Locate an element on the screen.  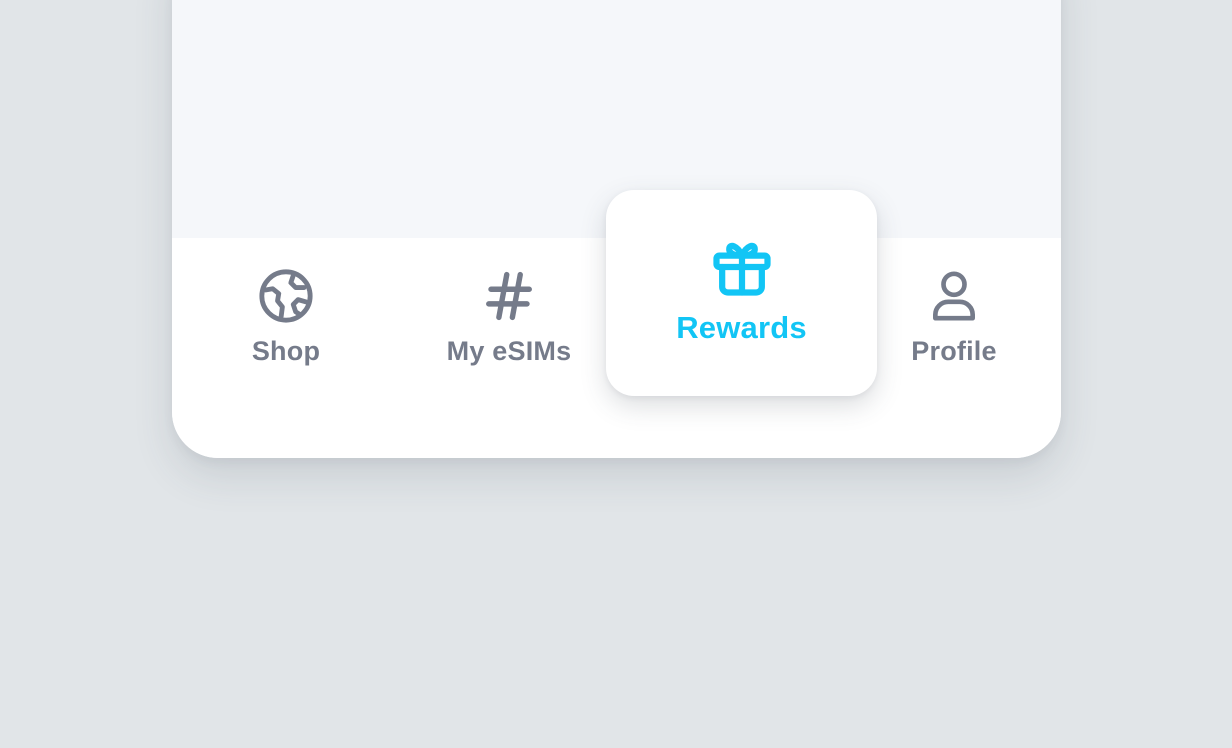
tab-rewards: Rewards is located at coordinates (741, 293).